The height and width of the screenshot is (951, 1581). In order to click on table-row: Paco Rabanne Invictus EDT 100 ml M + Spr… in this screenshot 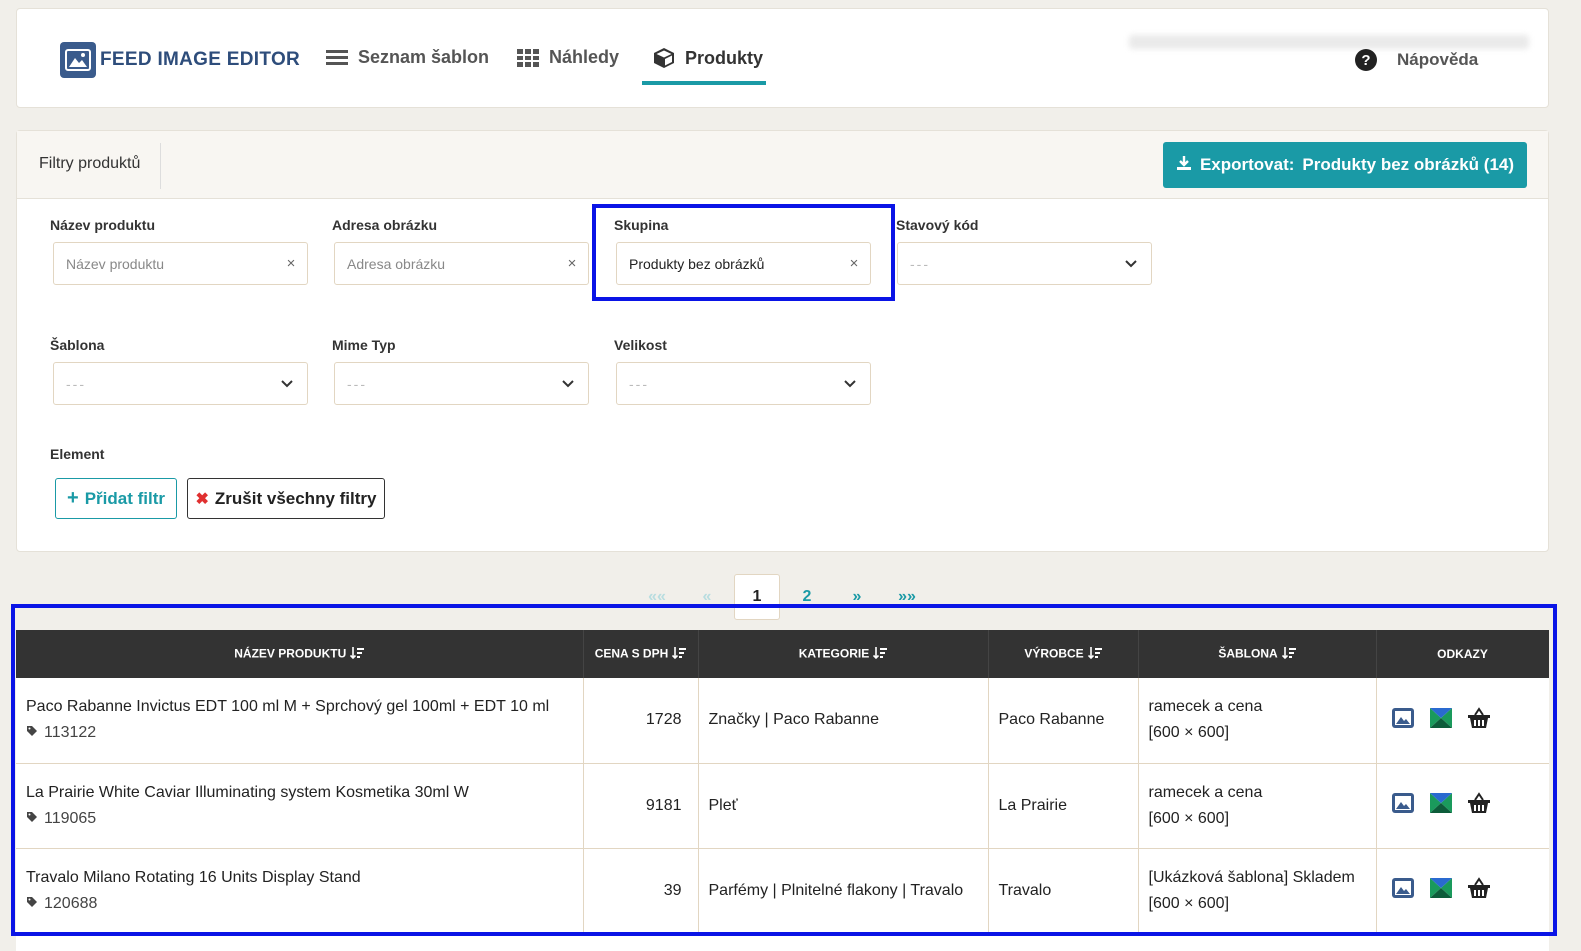, I will do `click(782, 721)`.